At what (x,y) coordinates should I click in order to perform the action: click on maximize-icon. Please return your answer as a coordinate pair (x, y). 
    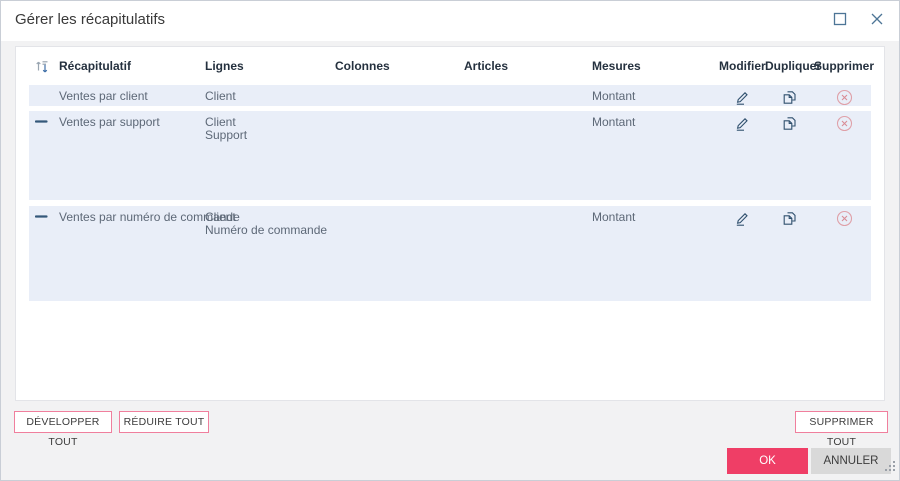
    Looking at the image, I should click on (840, 19).